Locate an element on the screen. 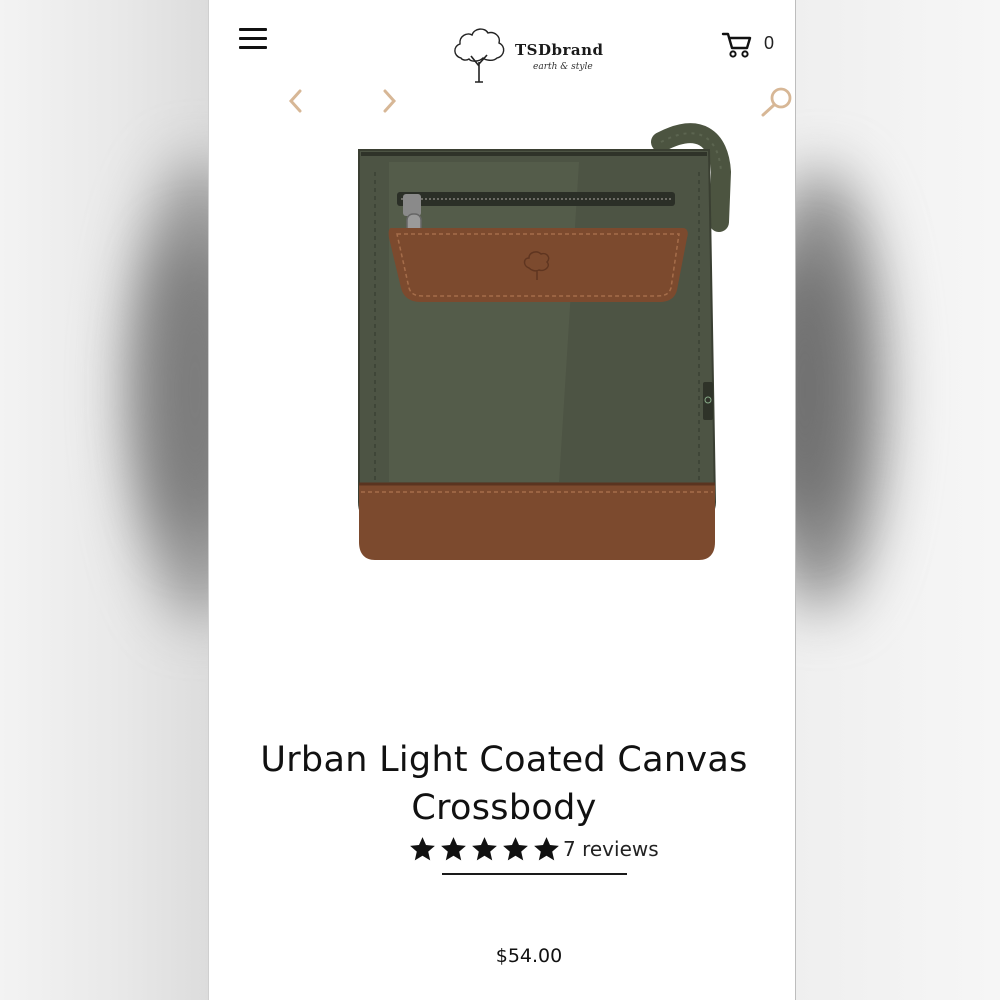 The height and width of the screenshot is (1000, 1000). rating-summary: 7 reviews is located at coordinates (533, 849).